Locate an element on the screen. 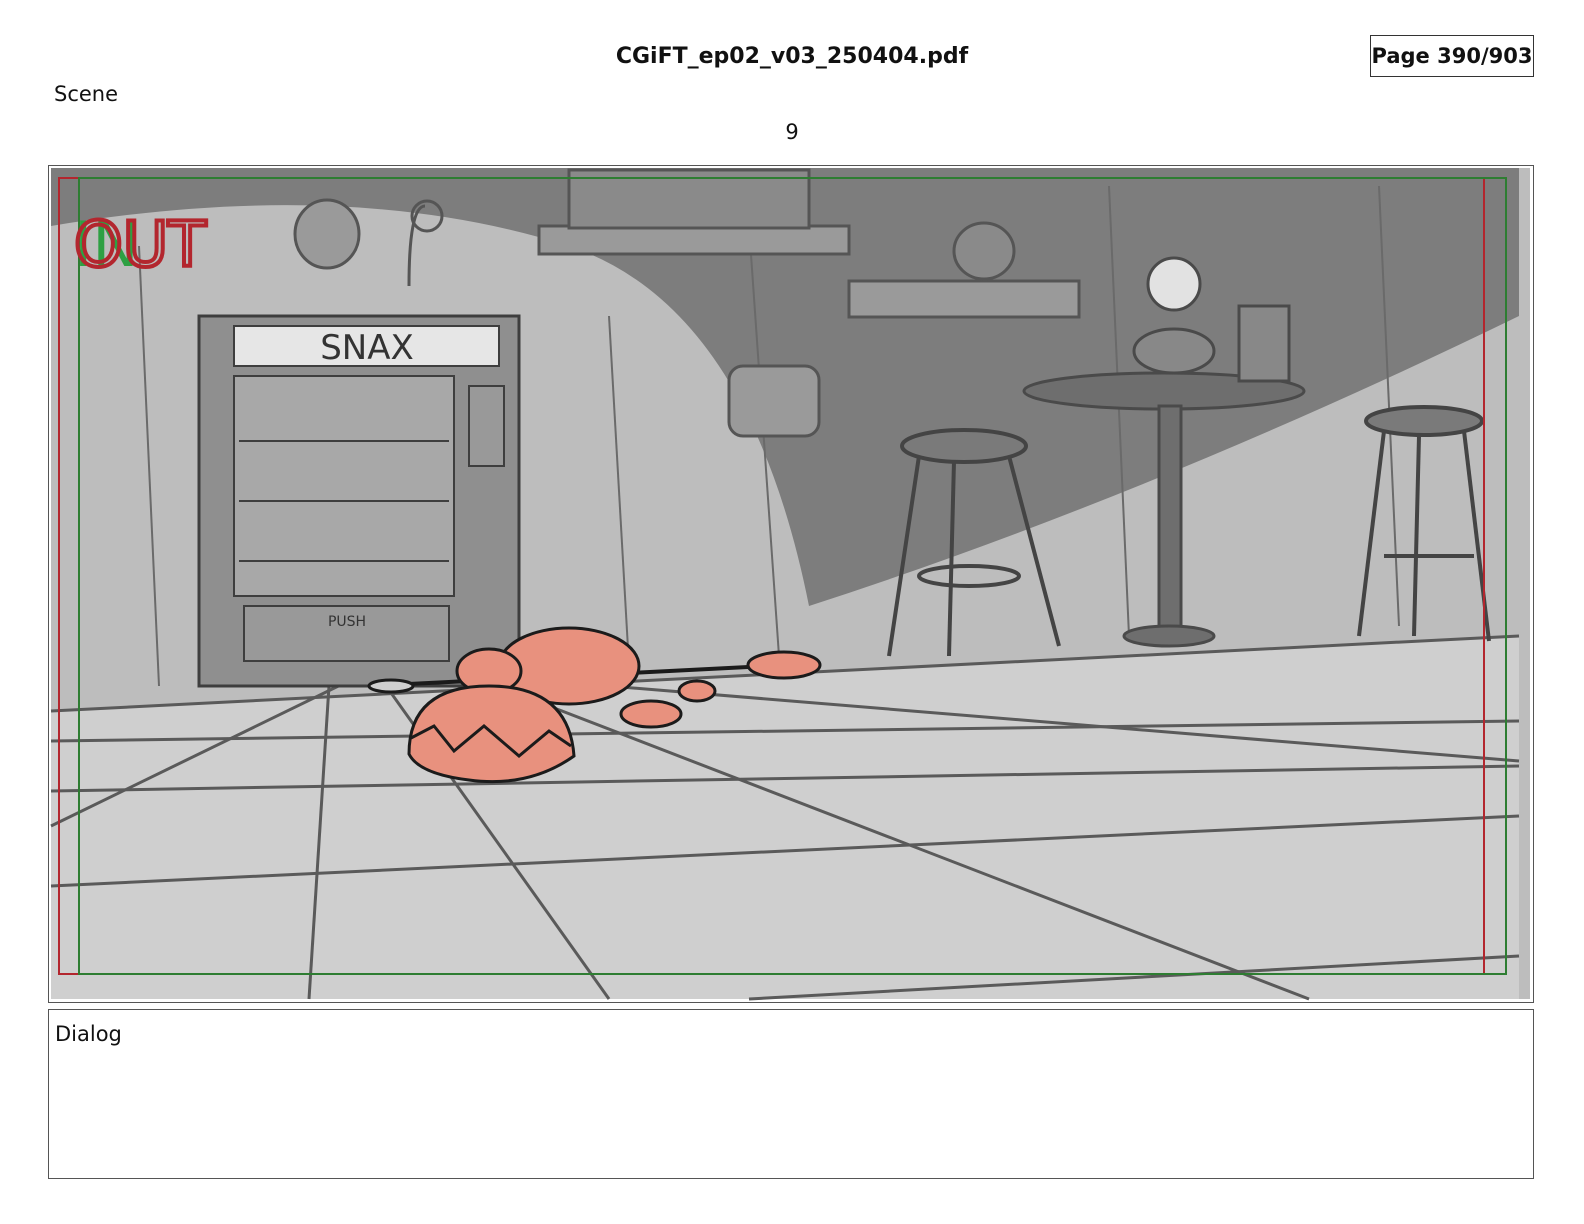  page-indicator: Page 390/903 is located at coordinates (1452, 56).